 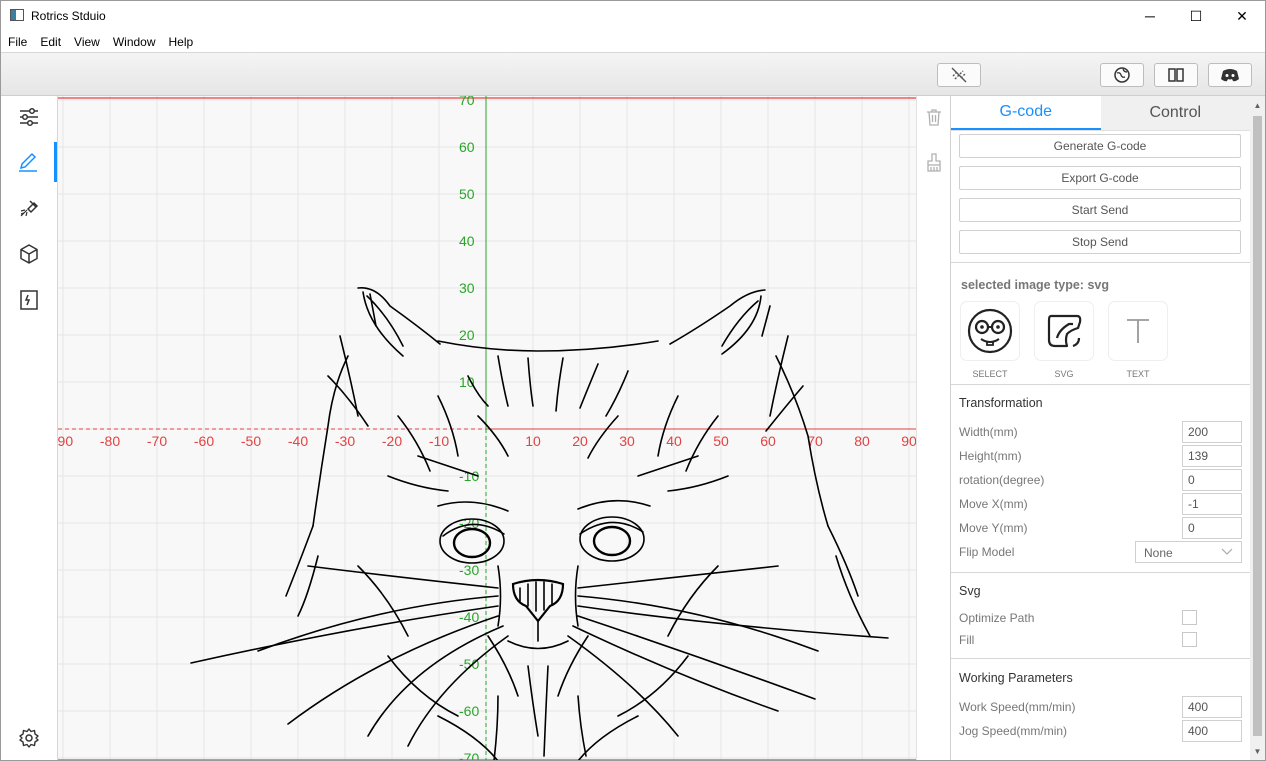 What do you see at coordinates (17, 15) in the screenshot?
I see `app-icon` at bounding box center [17, 15].